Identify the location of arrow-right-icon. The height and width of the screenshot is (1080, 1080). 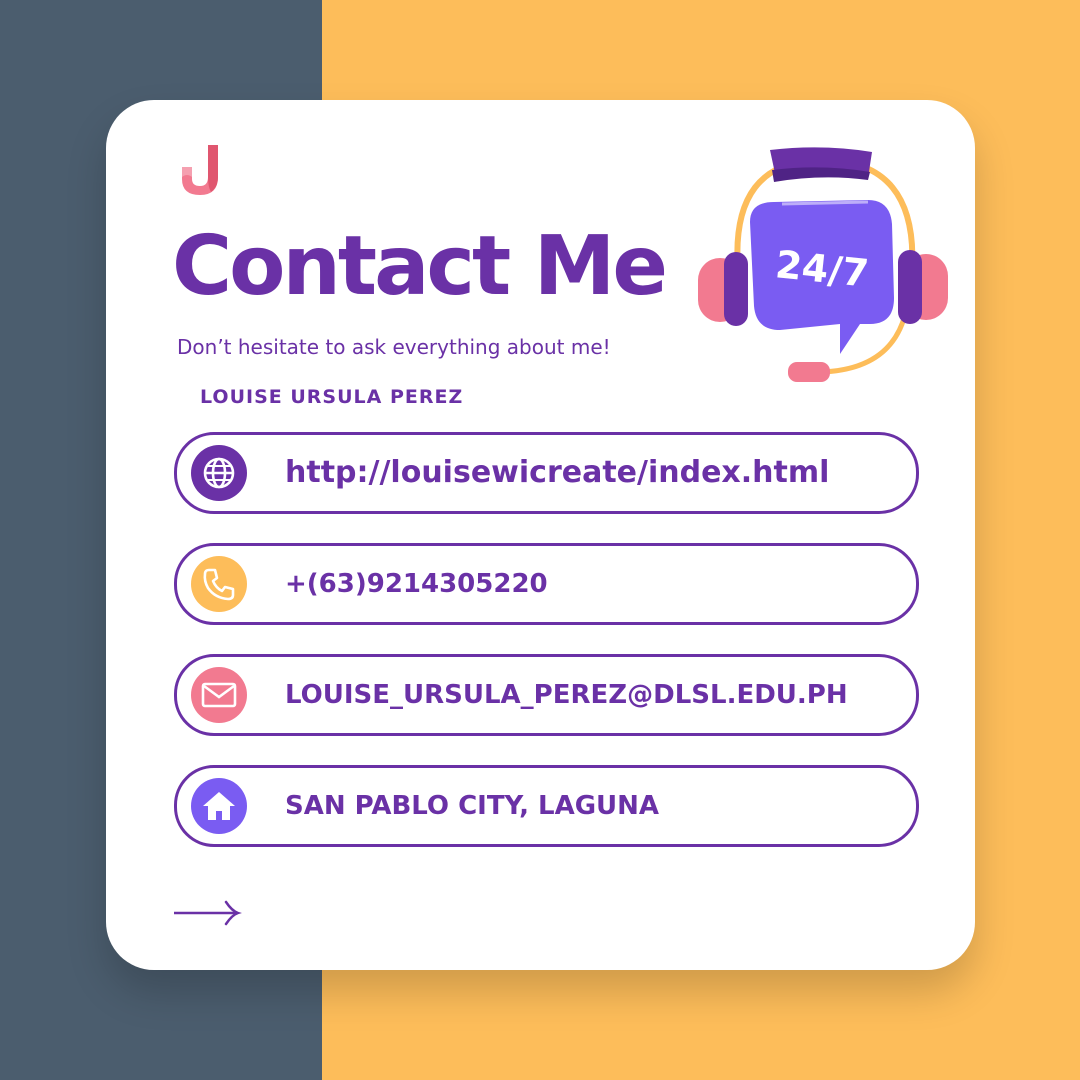
(207, 913).